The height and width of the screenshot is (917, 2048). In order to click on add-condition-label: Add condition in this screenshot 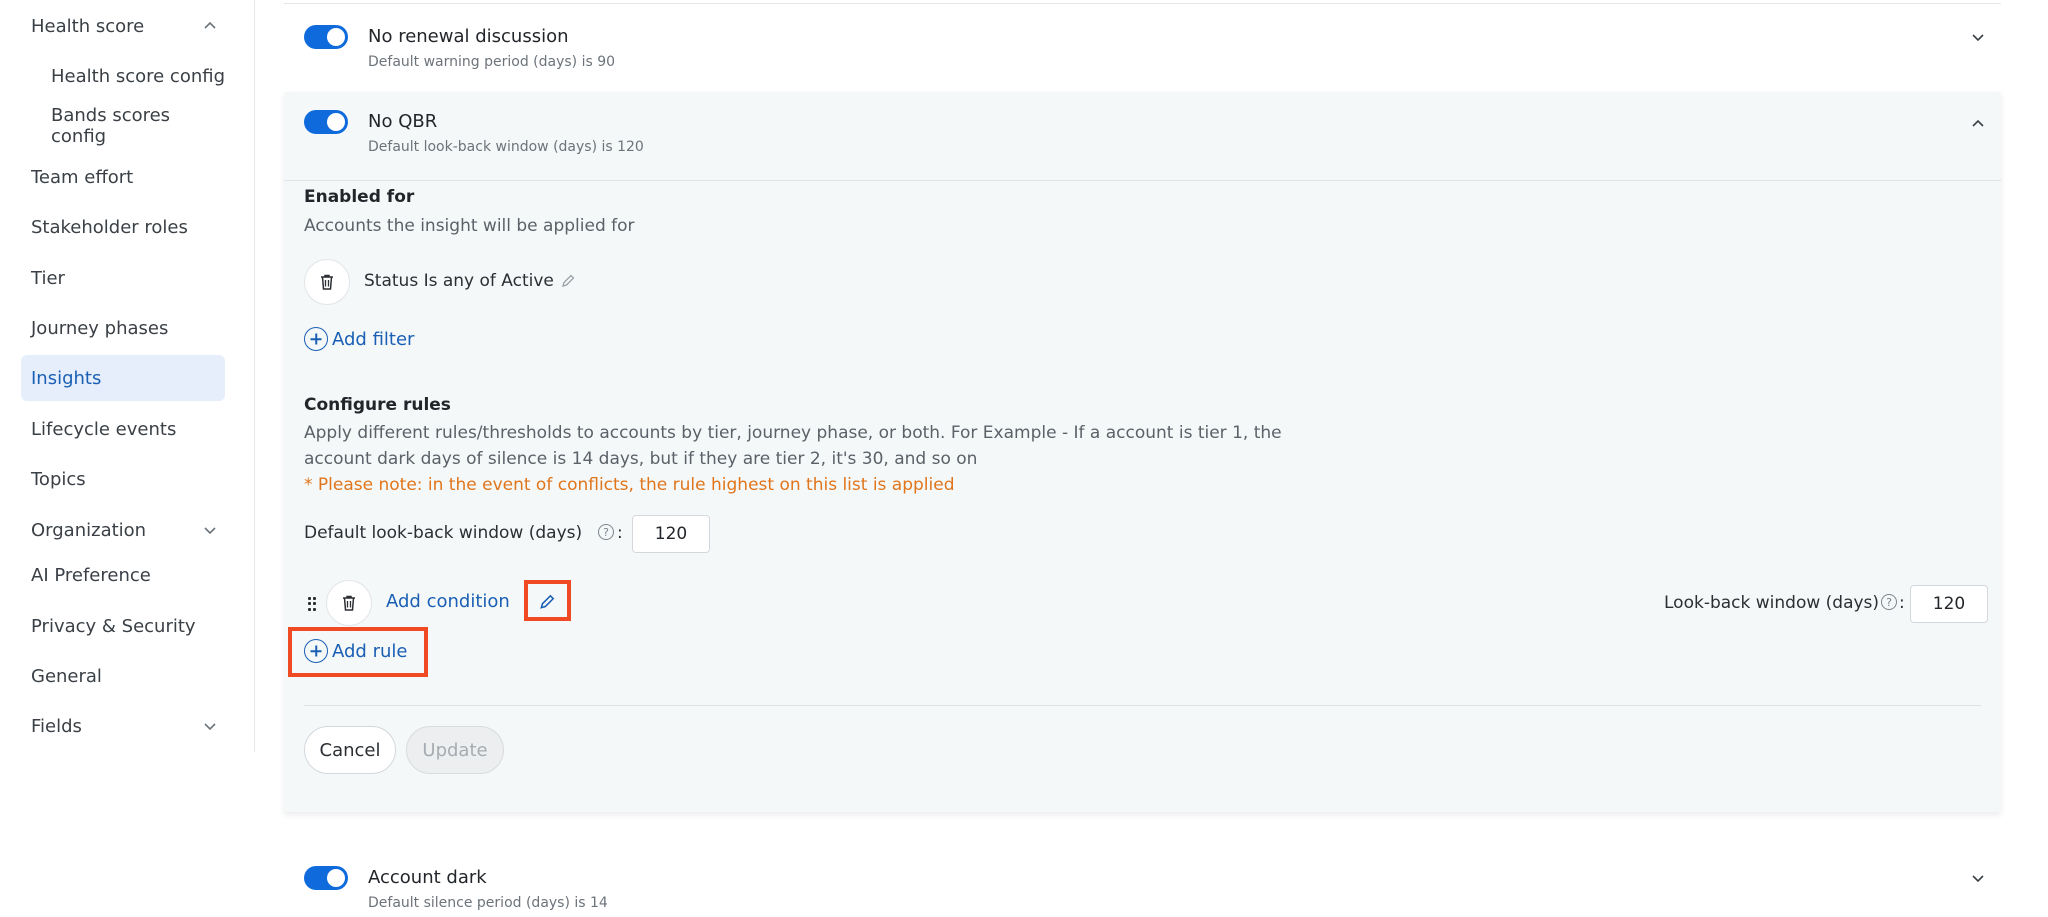, I will do `click(448, 601)`.